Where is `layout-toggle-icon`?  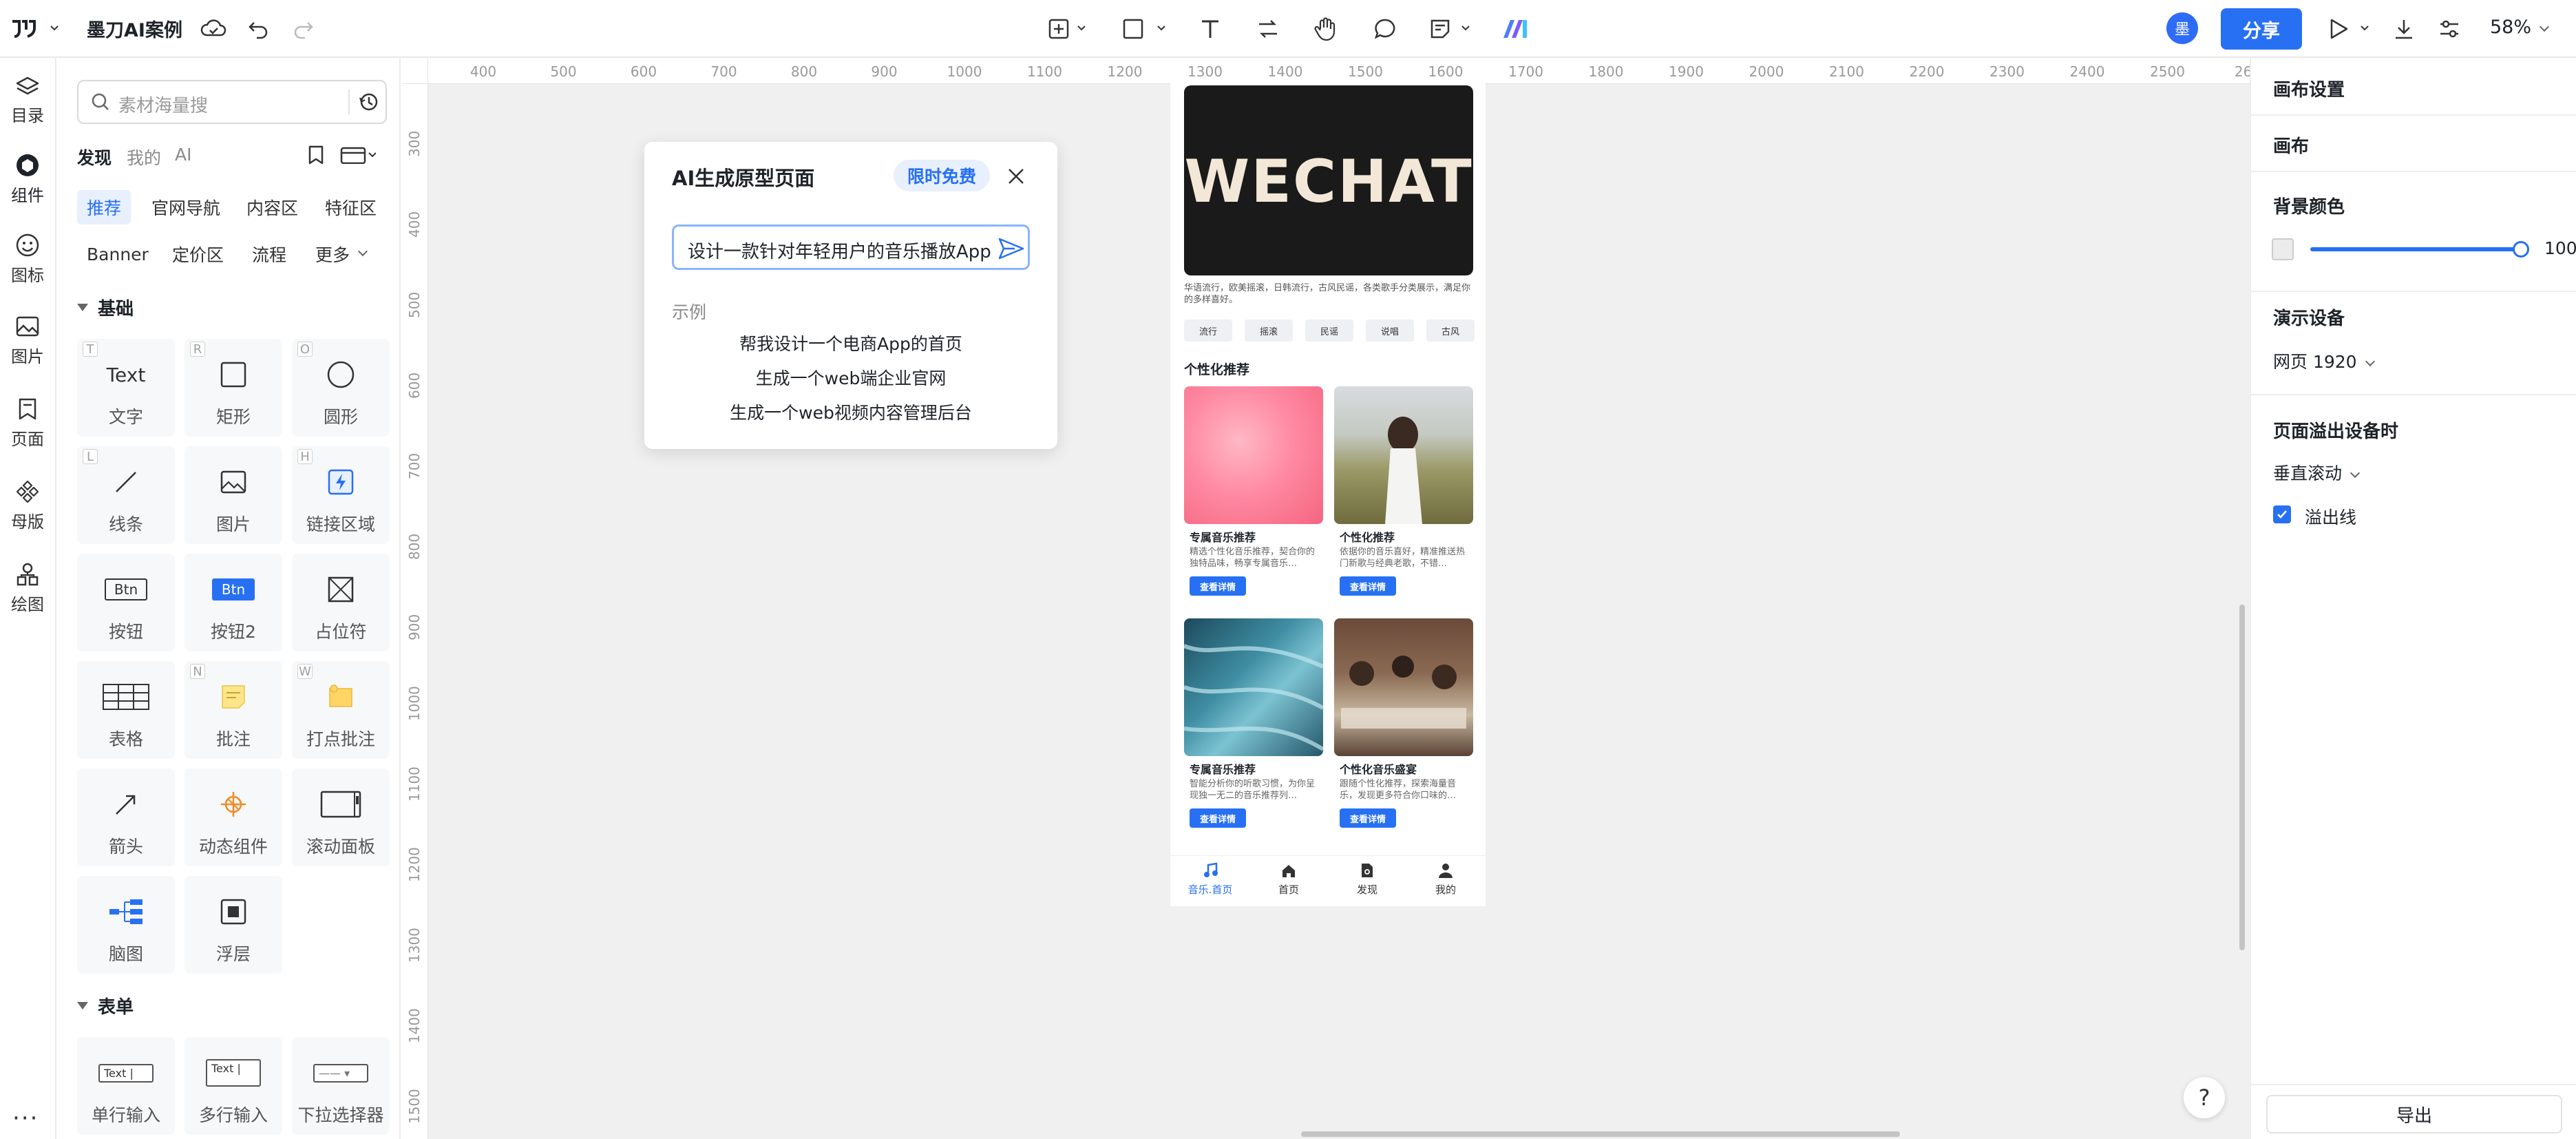
layout-toggle-icon is located at coordinates (358, 155).